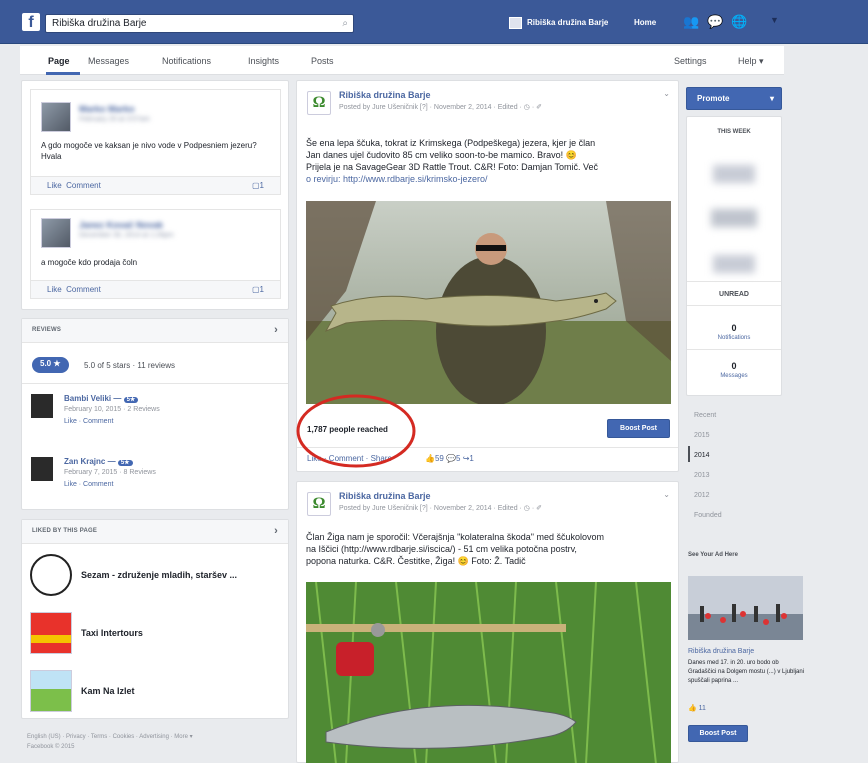  I want to click on settings-link: Settings, so click(690, 61).